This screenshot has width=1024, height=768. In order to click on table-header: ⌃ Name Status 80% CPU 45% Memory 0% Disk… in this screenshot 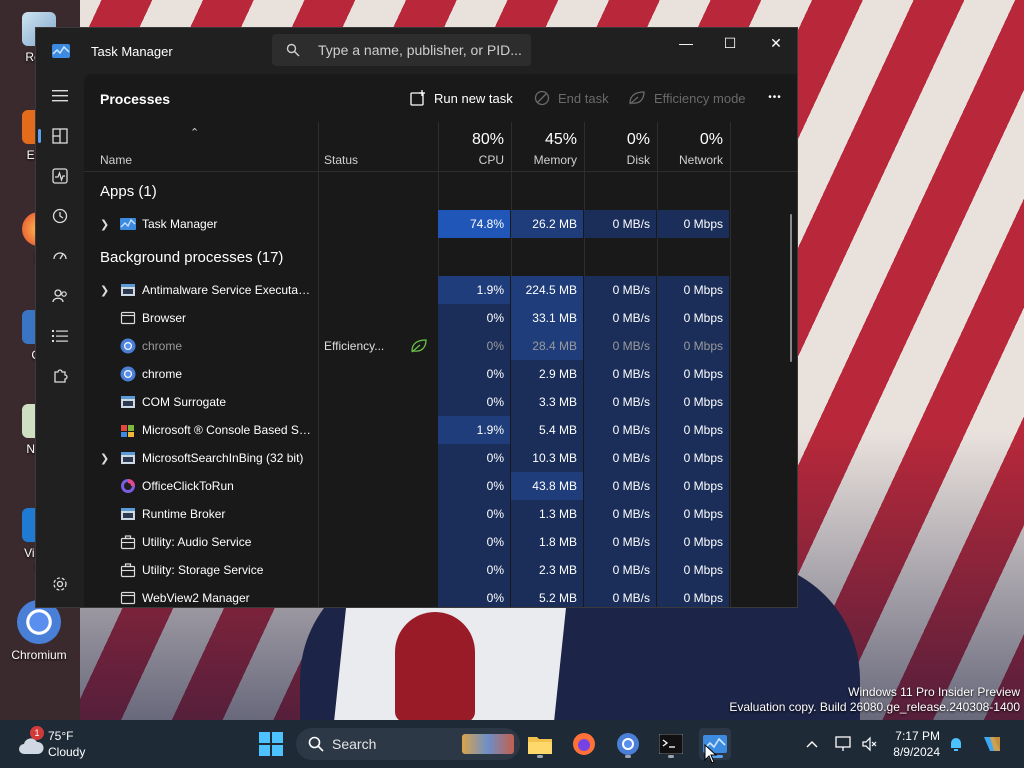, I will do `click(440, 147)`.